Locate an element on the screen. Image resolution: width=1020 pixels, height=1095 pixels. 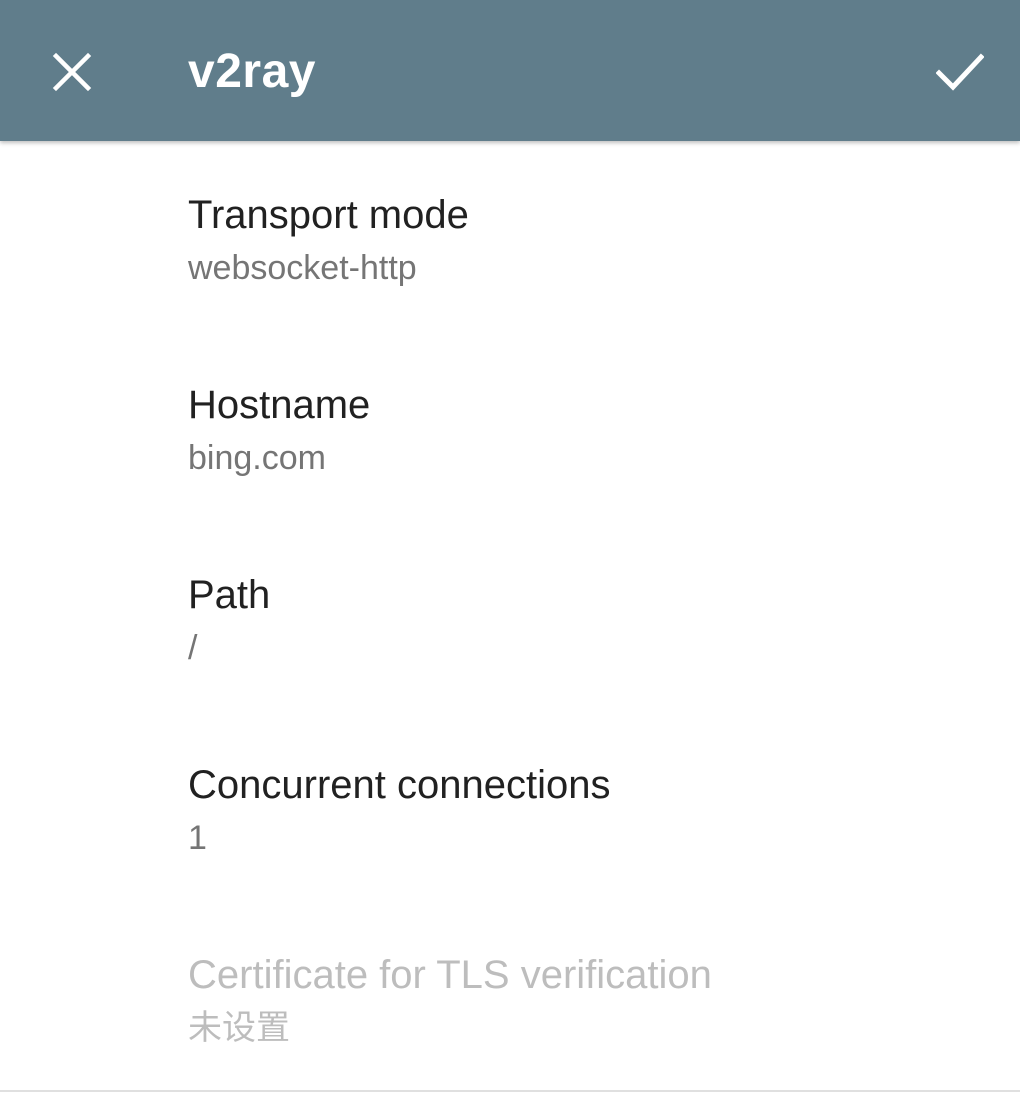
pref-title: Transport mode is located at coordinates (328, 215).